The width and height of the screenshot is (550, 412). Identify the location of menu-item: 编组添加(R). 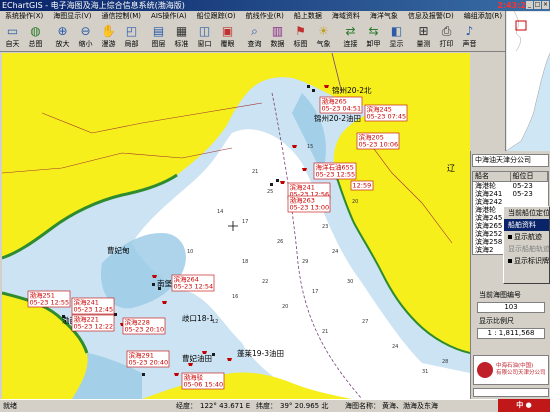
(482, 16).